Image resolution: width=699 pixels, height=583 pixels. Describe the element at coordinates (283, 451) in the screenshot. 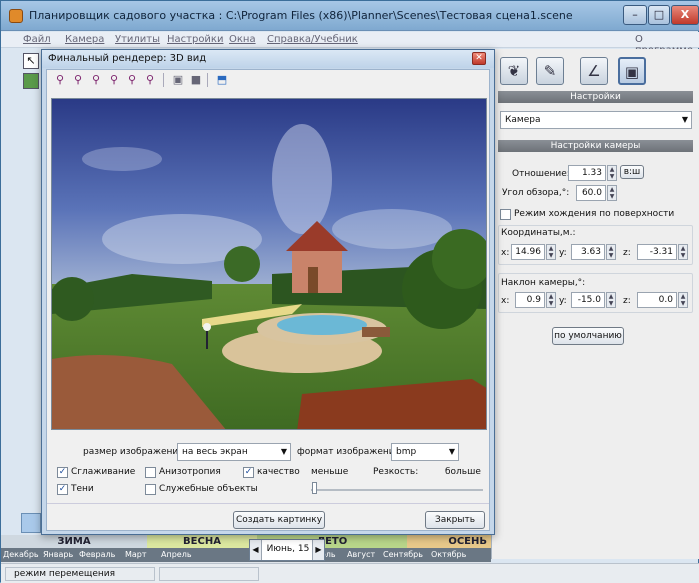

I see `chevron-down-icon: ▼` at that location.